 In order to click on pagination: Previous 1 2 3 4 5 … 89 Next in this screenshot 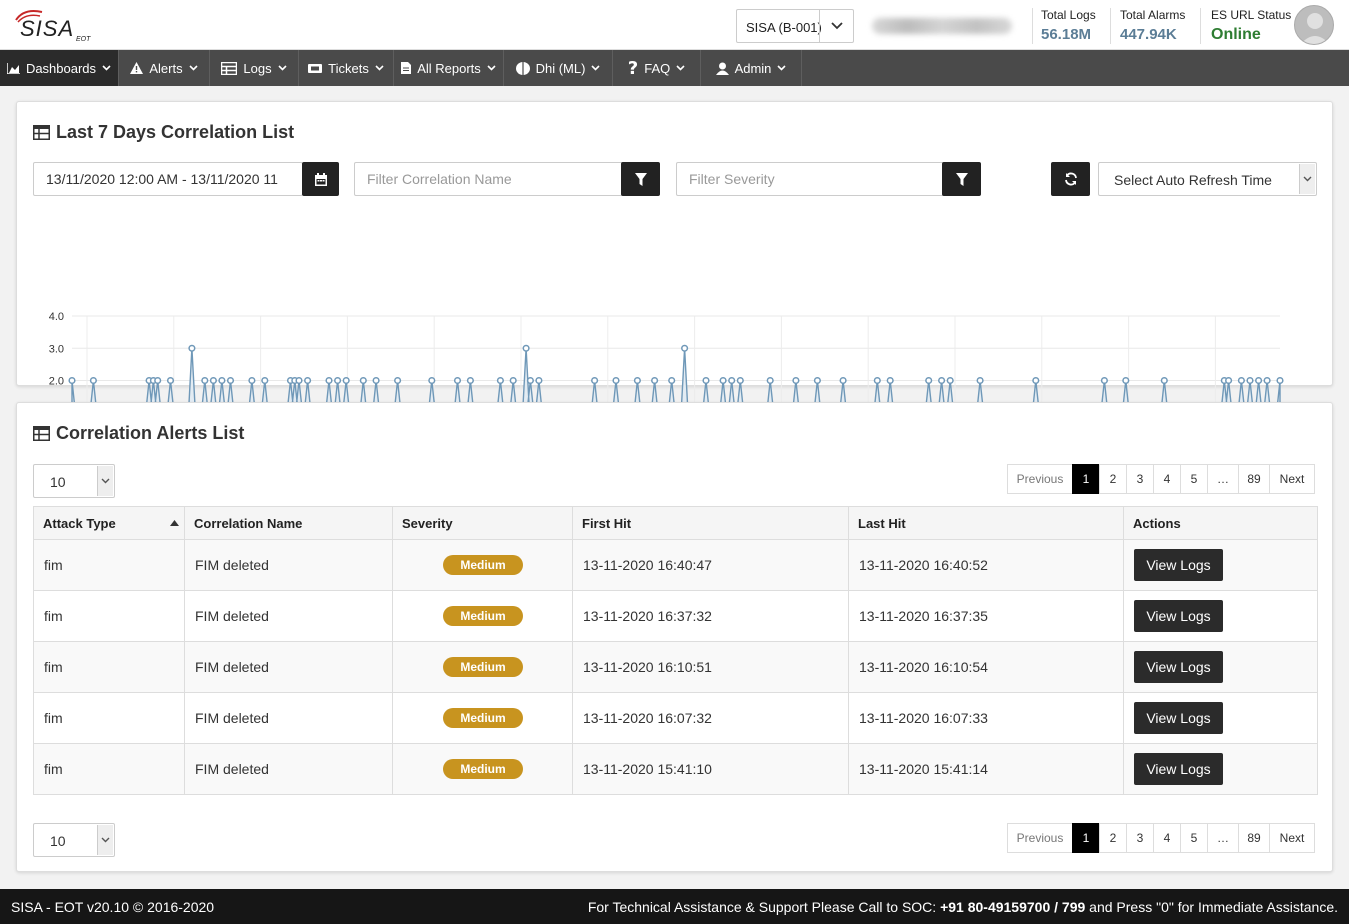, I will do `click(1161, 479)`.